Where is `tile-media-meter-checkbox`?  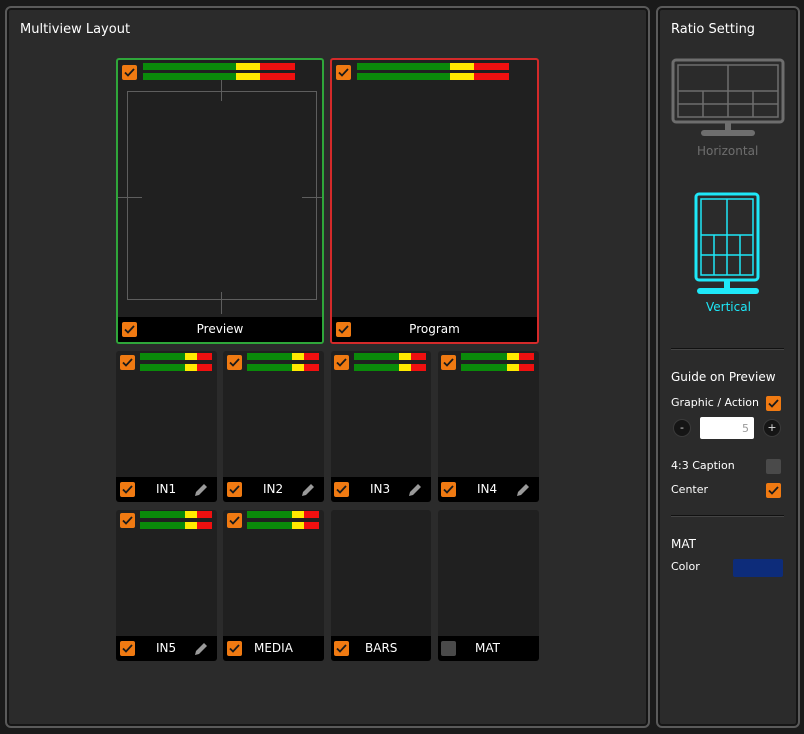 tile-media-meter-checkbox is located at coordinates (234, 520).